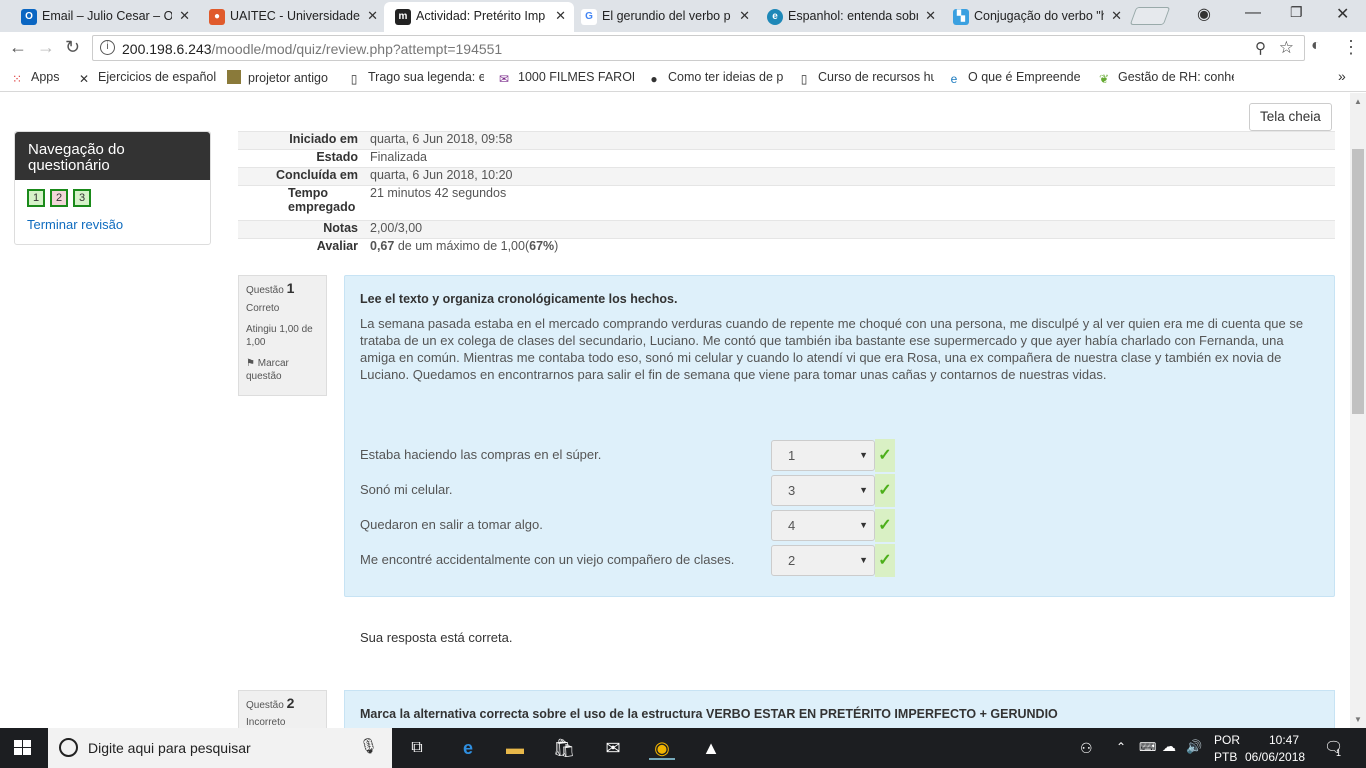  What do you see at coordinates (823, 490) in the screenshot?
I see `answer-select: 3 ▼` at bounding box center [823, 490].